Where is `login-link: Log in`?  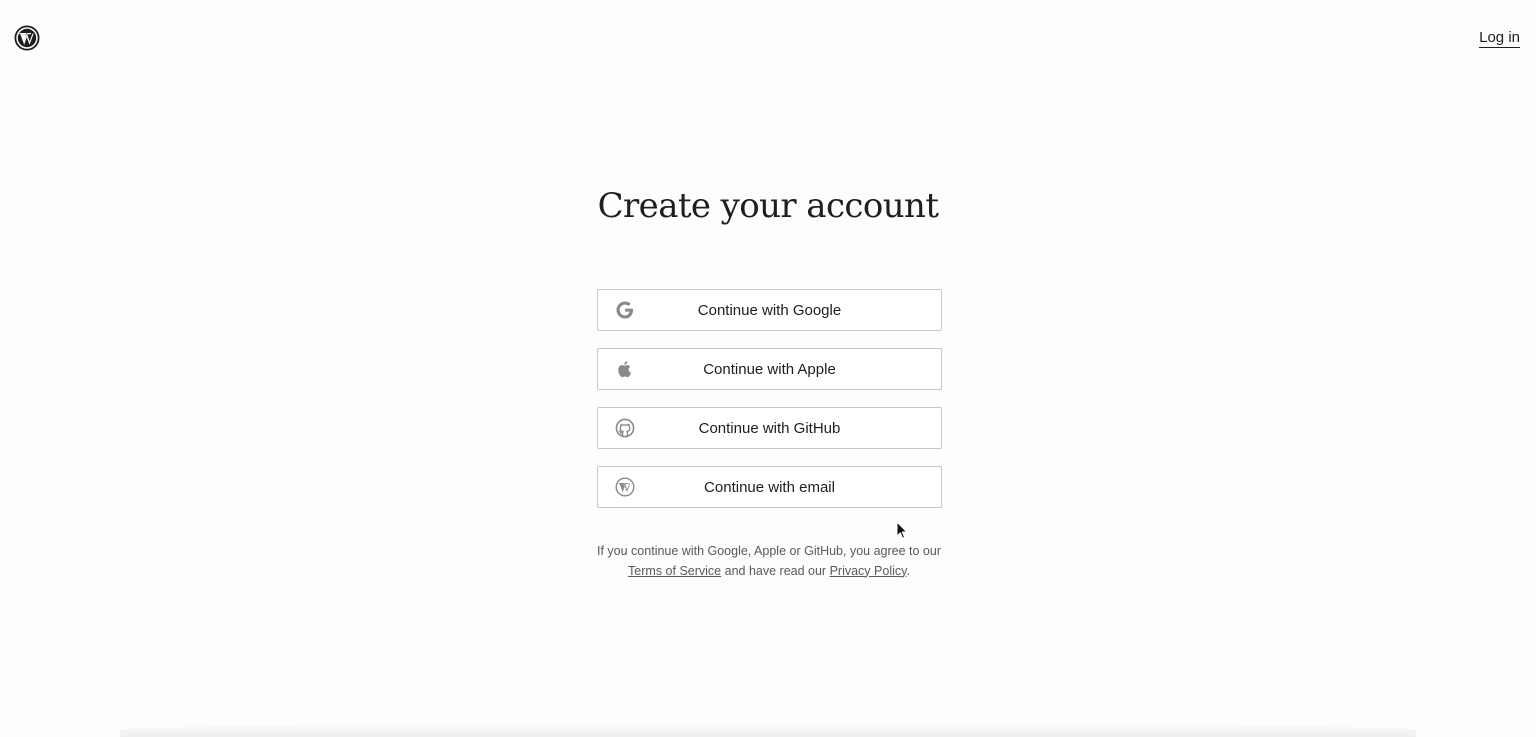
login-link: Log in is located at coordinates (1499, 38).